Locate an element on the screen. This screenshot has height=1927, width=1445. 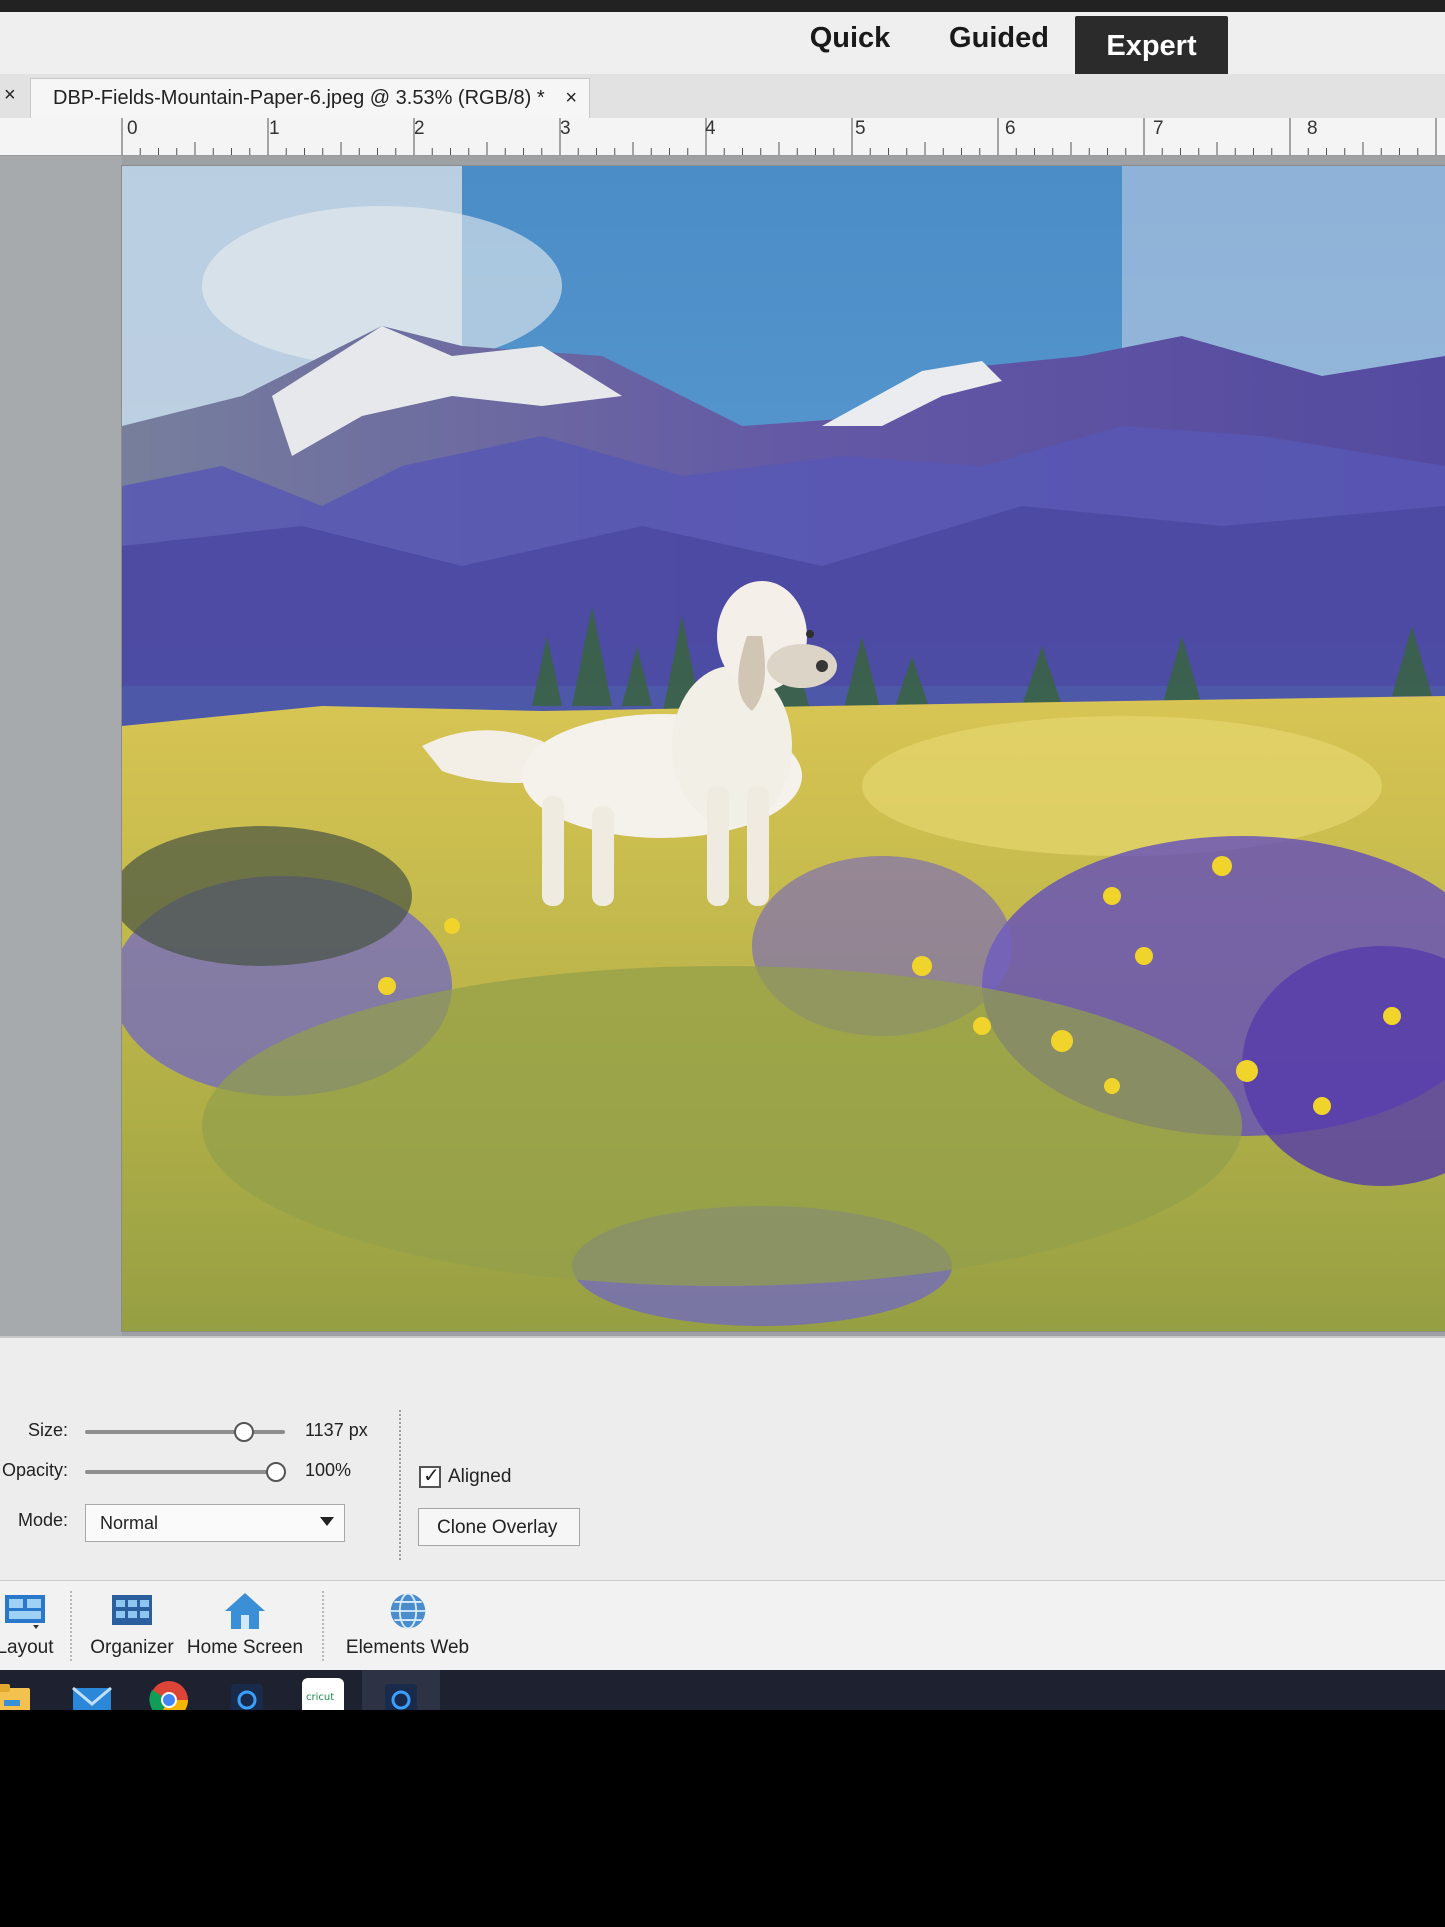
options-divider is located at coordinates (400, 1485).